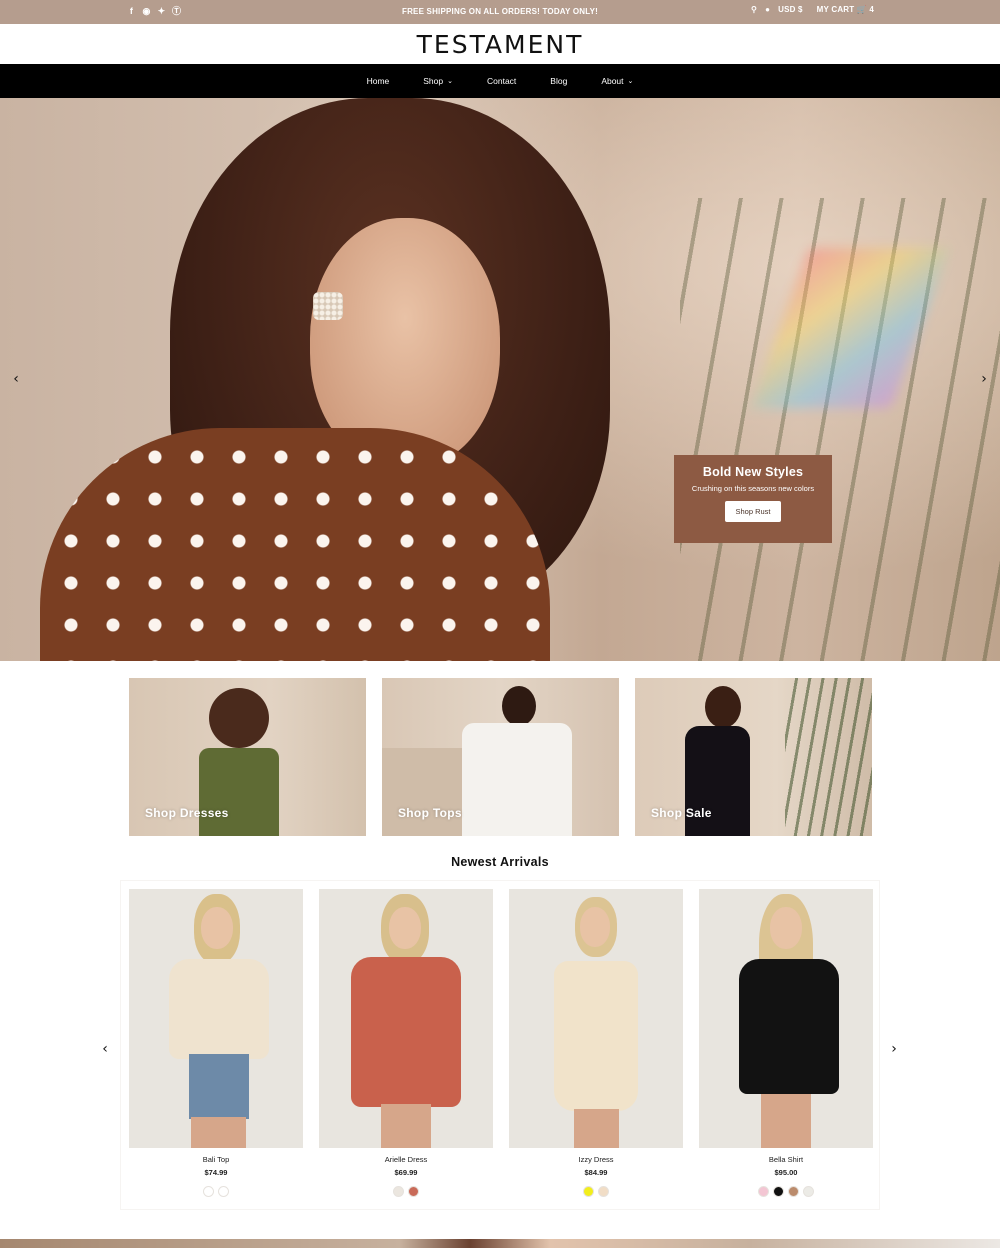 The height and width of the screenshot is (1248, 1000). What do you see at coordinates (894, 1049) in the screenshot?
I see `carousel-next-arrow-icon: ›` at bounding box center [894, 1049].